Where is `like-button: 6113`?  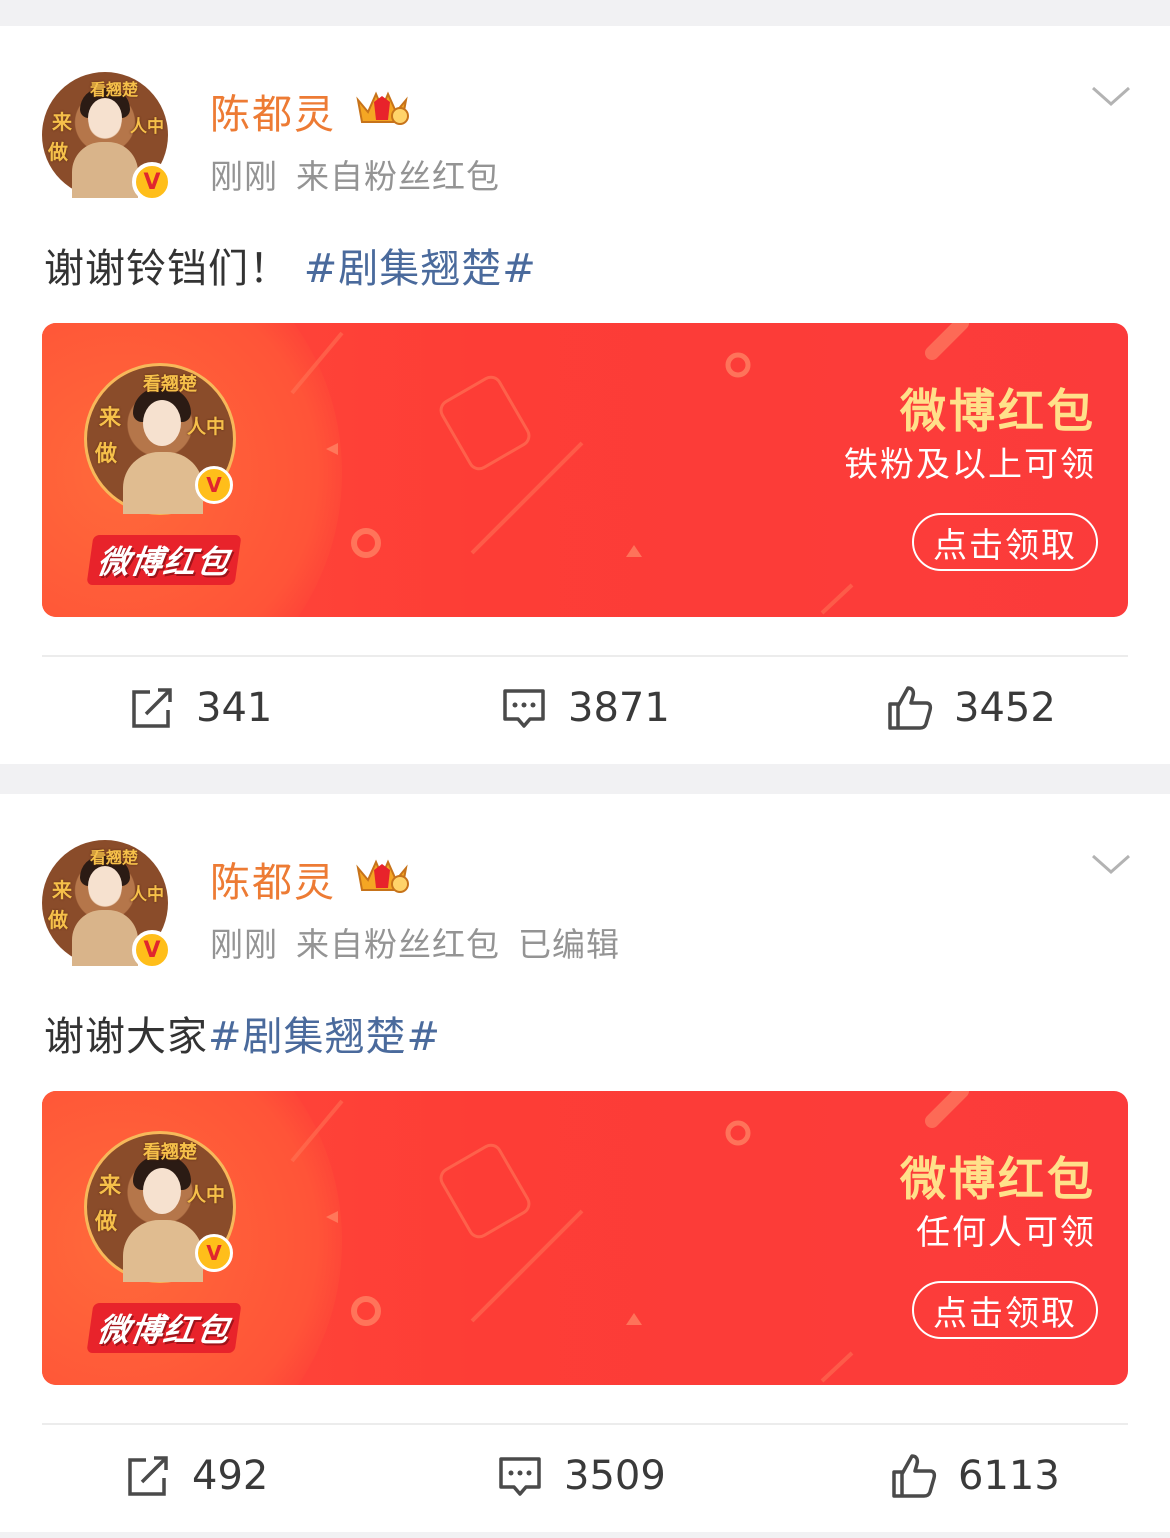 like-button: 6113 is located at coordinates (975, 1476).